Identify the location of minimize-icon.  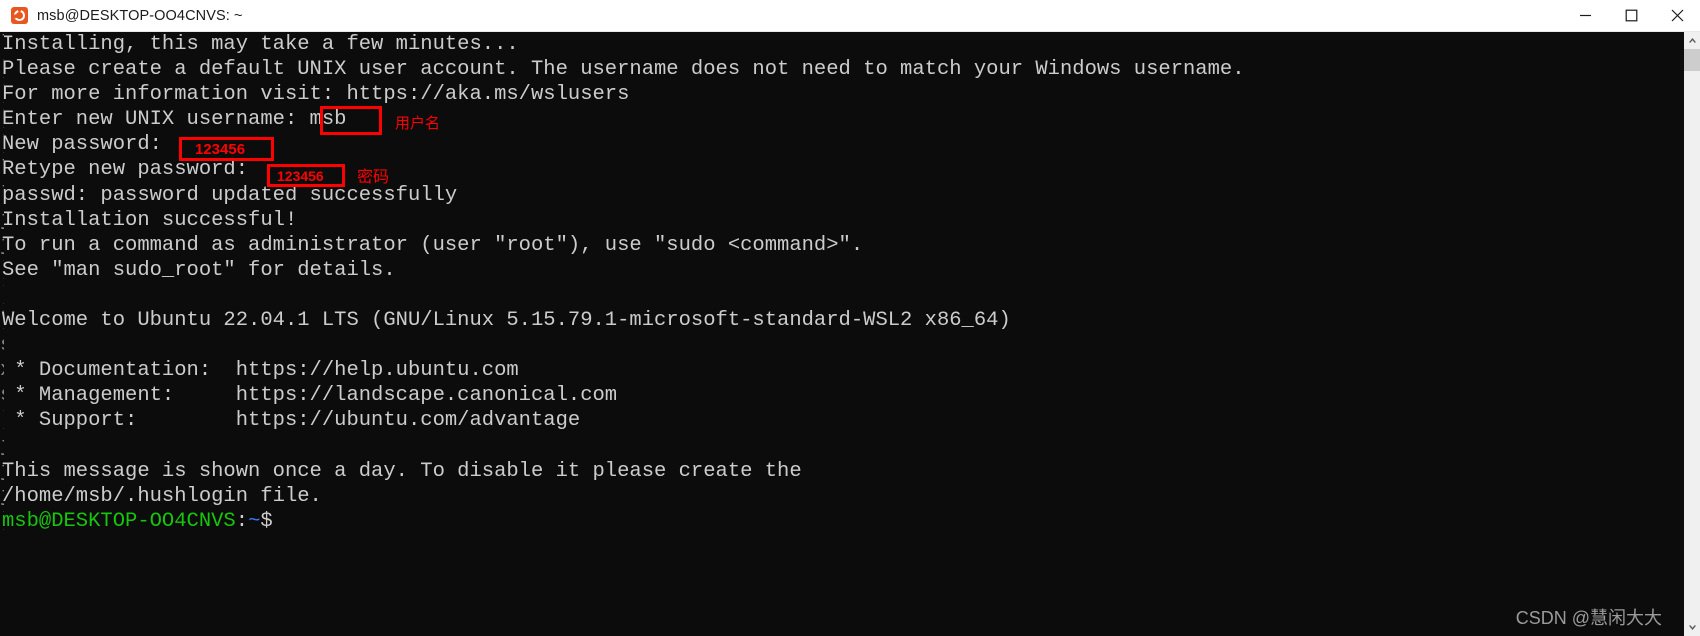
(1585, 15).